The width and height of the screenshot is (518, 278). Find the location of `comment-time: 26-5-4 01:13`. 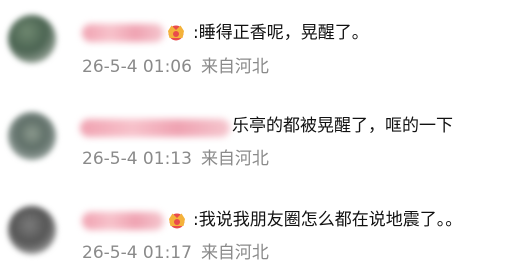

comment-time: 26-5-4 01:13 is located at coordinates (137, 159).